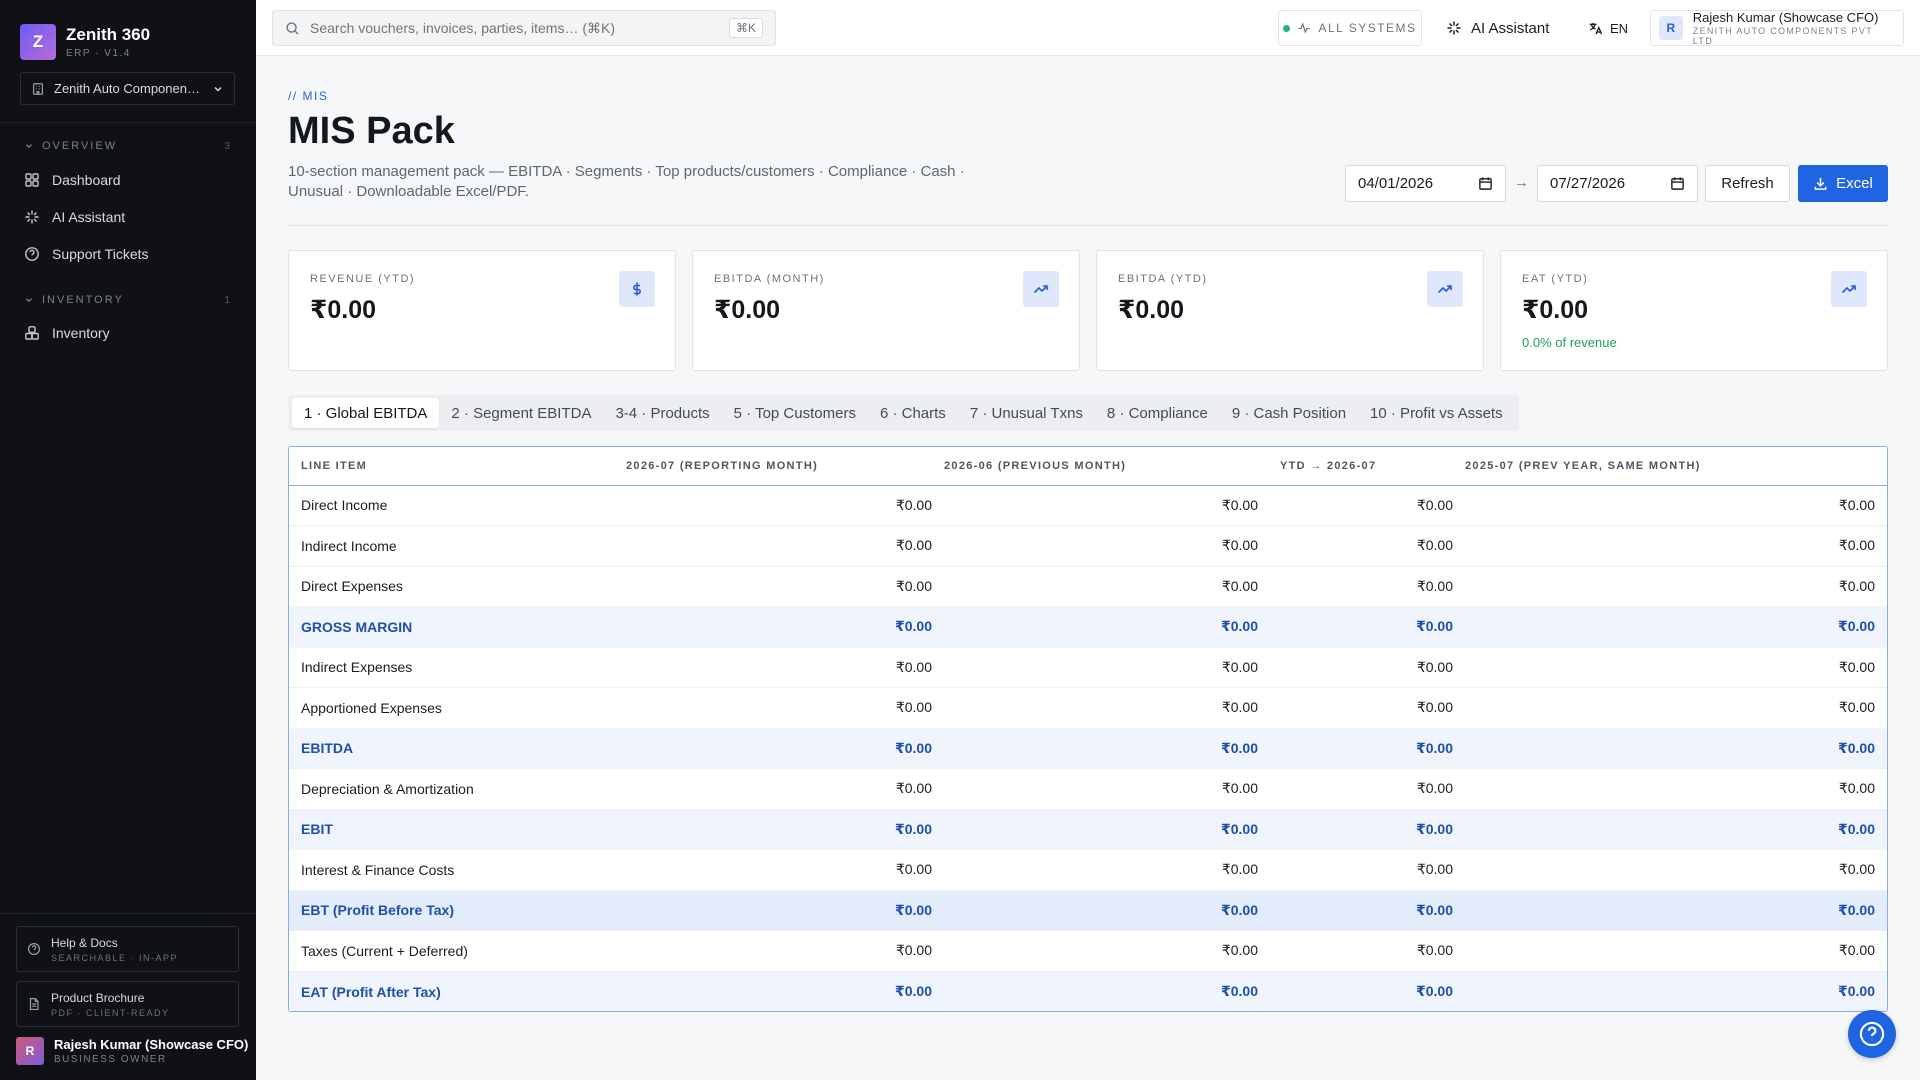 This screenshot has width=1920, height=1080. Describe the element at coordinates (1088, 586) in the screenshot. I see `table-row: Direct Expenses ₹0.00 ₹0.00 ₹0.00 ₹0.00` at that location.